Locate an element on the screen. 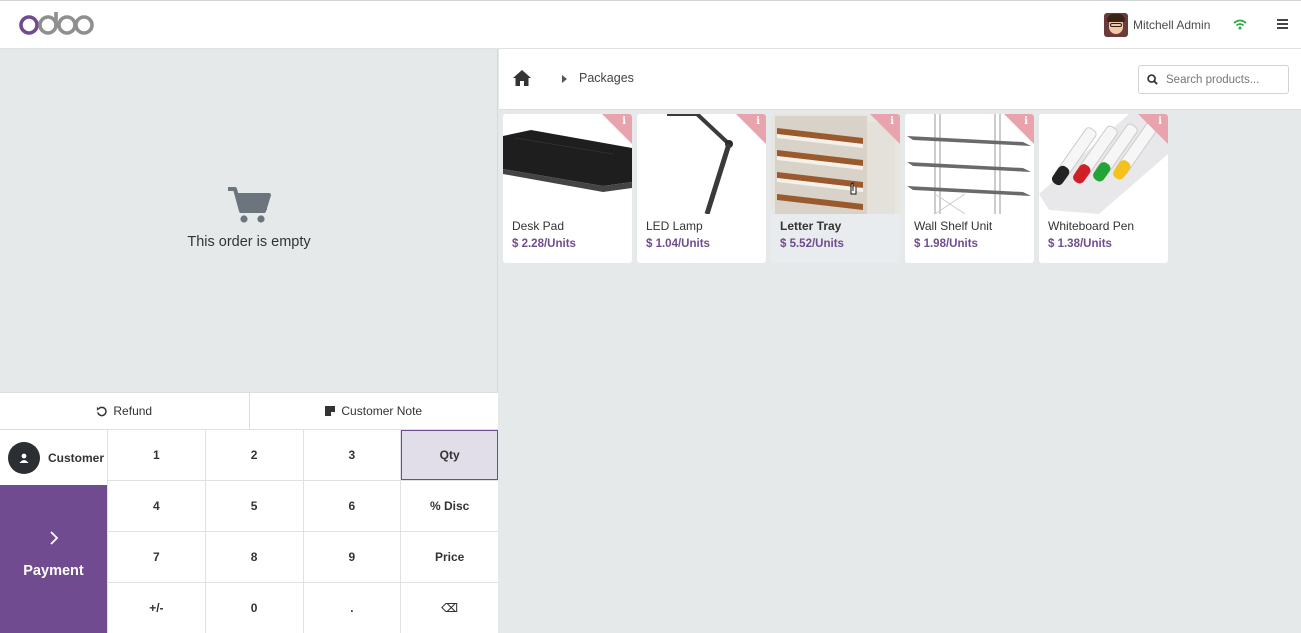 This screenshot has width=1301, height=633. odoo-logo is located at coordinates (56, 26).